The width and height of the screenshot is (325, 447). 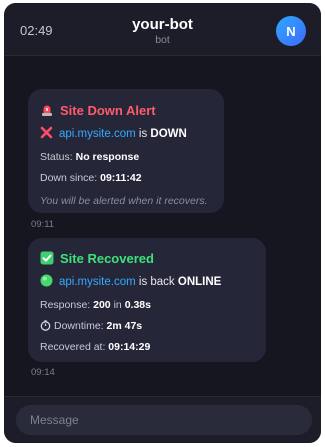 What do you see at coordinates (137, 305) in the screenshot?
I see `response-time: 0.38s` at bounding box center [137, 305].